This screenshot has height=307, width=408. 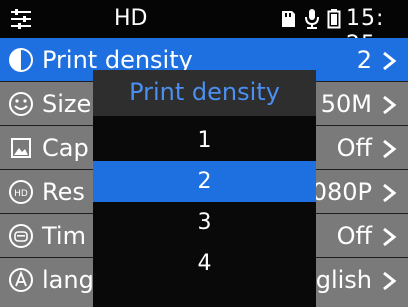 What do you see at coordinates (21, 60) in the screenshot?
I see `contrast-icon` at bounding box center [21, 60].